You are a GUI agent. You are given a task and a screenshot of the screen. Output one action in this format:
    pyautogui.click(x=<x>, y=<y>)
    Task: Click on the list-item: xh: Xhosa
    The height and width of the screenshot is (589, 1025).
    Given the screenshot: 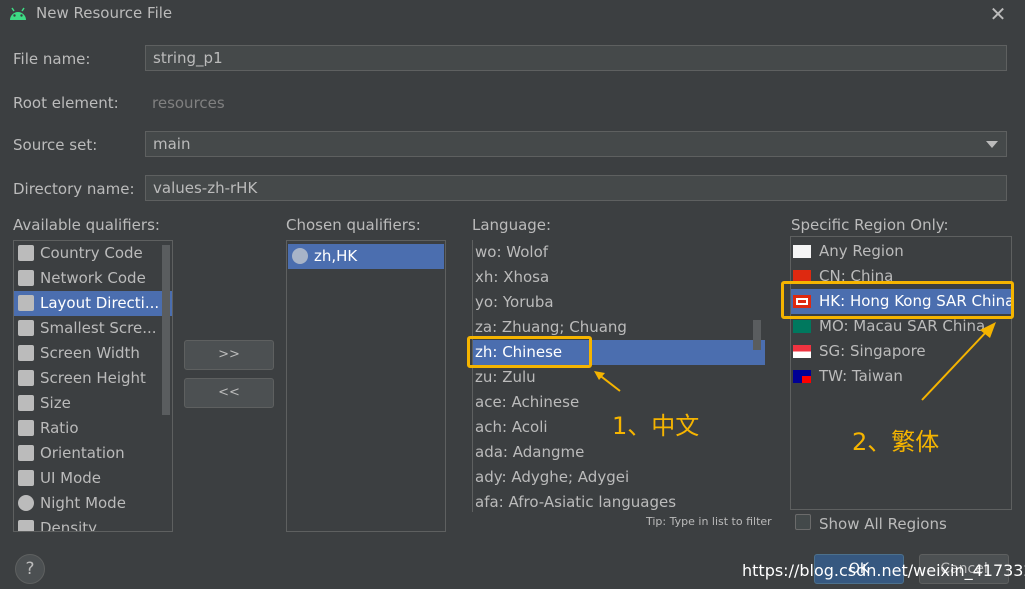 What is the action you would take?
    pyautogui.click(x=619, y=277)
    